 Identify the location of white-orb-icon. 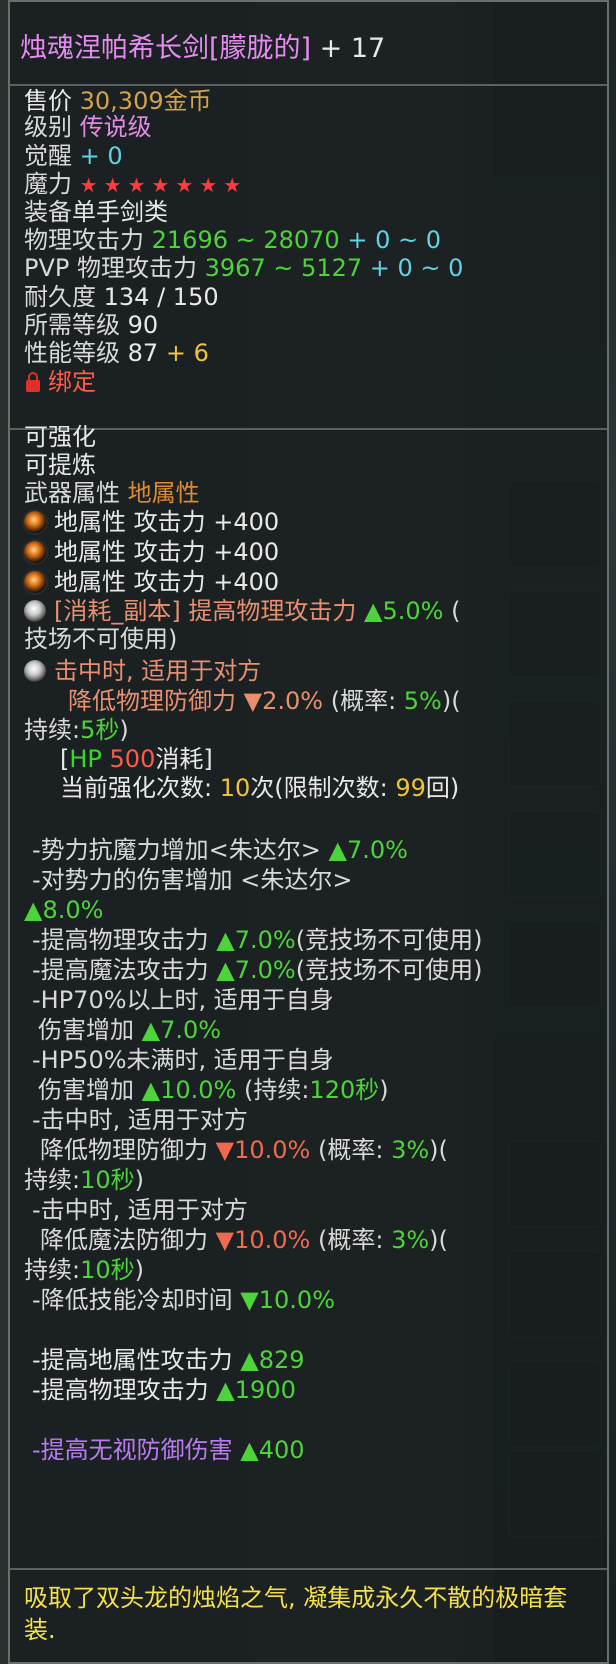
(35, 611).